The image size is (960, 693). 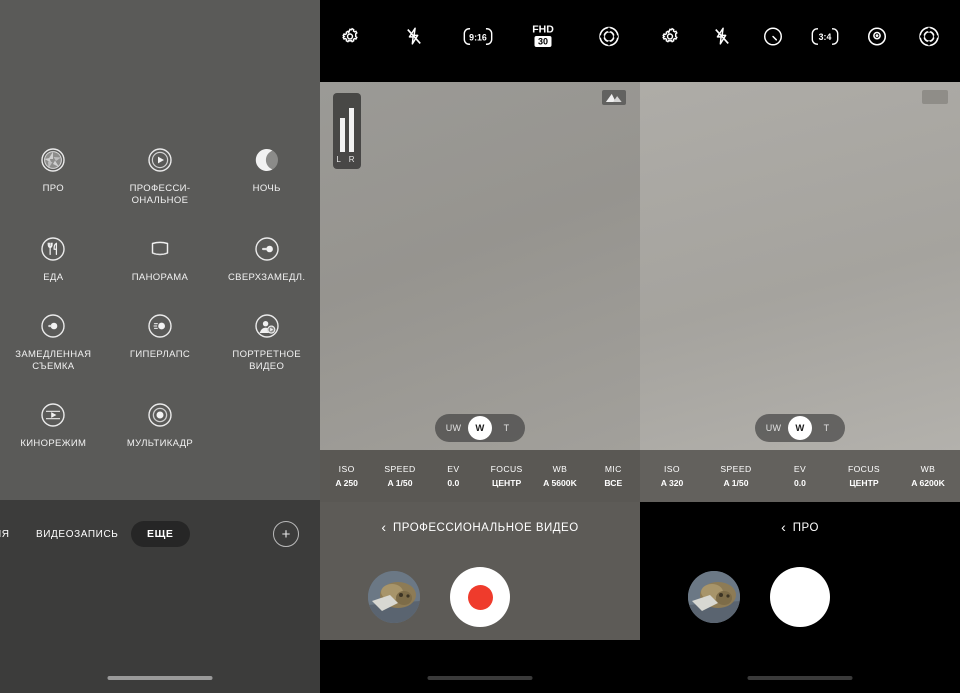 What do you see at coordinates (825, 39) in the screenshot?
I see `aspect-ratio-icon: 3:4` at bounding box center [825, 39].